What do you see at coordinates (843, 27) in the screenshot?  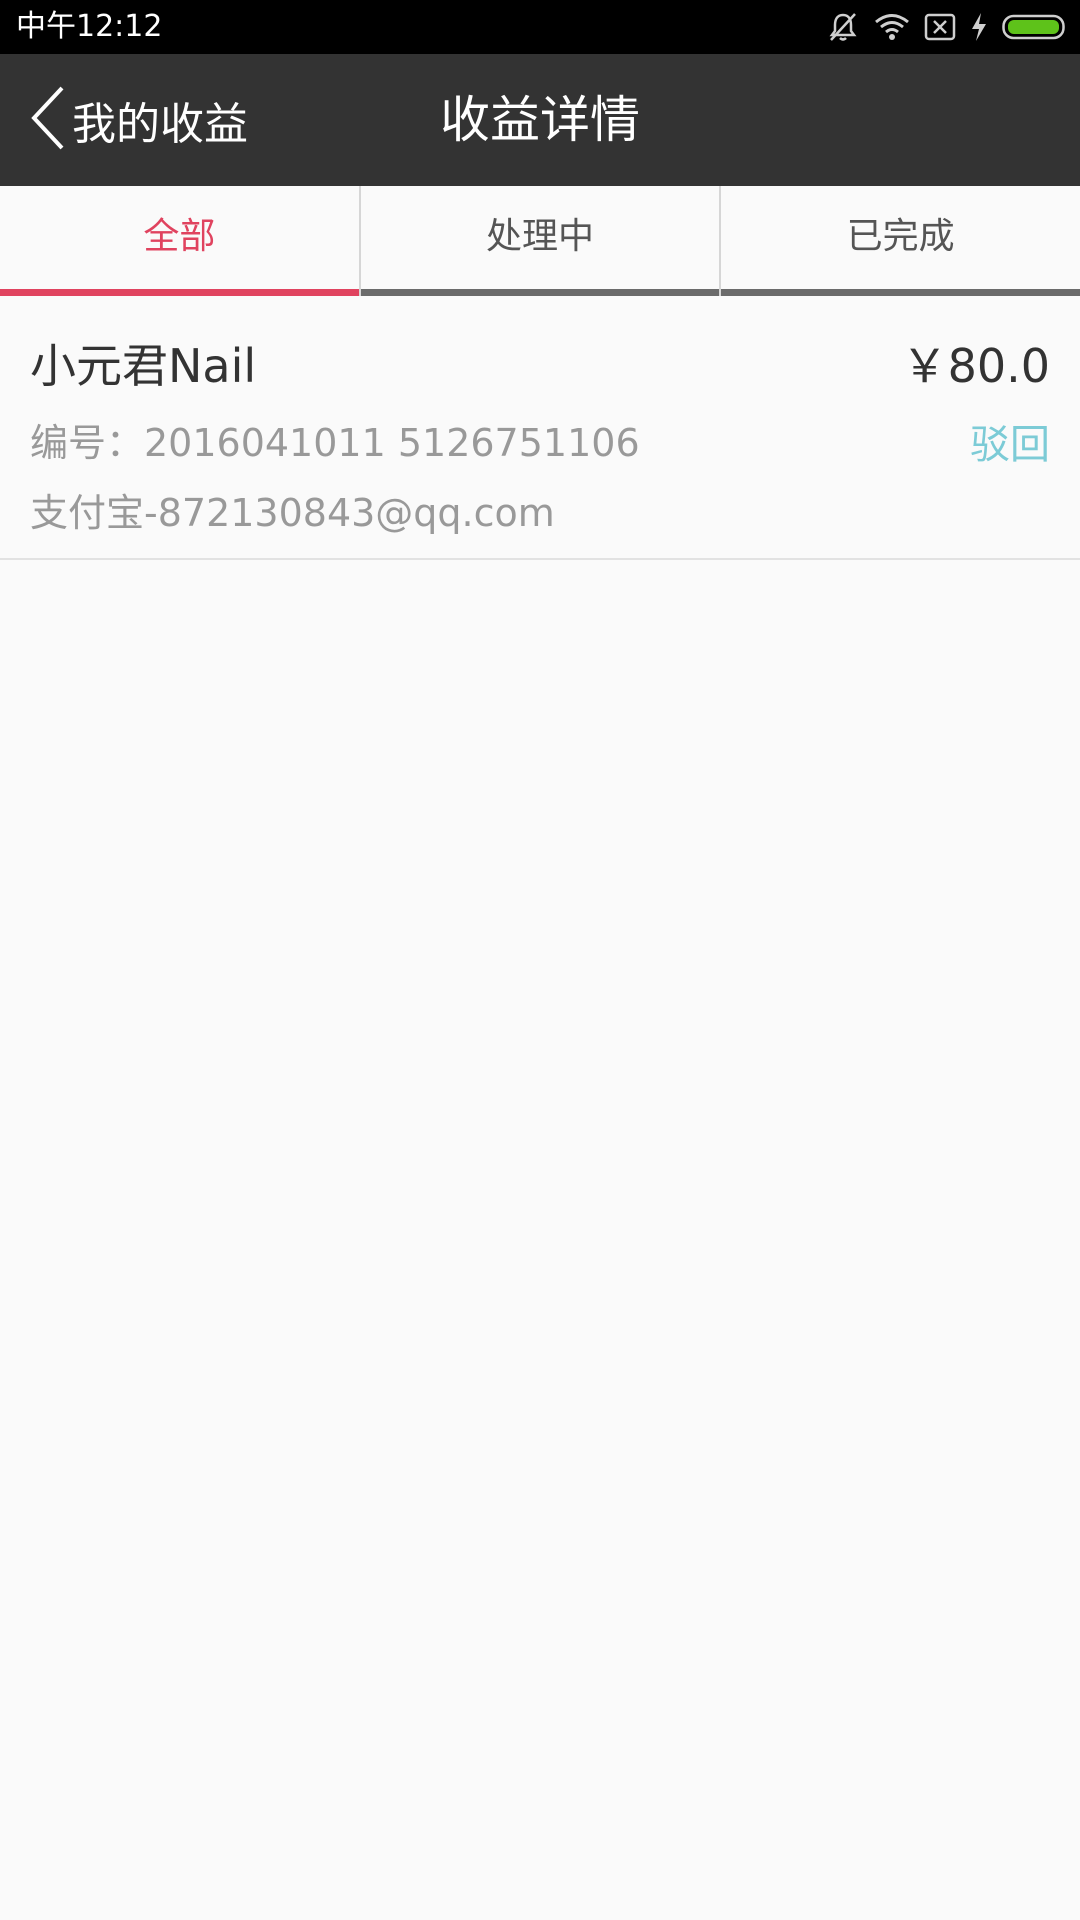 I see `mute-bell-icon` at bounding box center [843, 27].